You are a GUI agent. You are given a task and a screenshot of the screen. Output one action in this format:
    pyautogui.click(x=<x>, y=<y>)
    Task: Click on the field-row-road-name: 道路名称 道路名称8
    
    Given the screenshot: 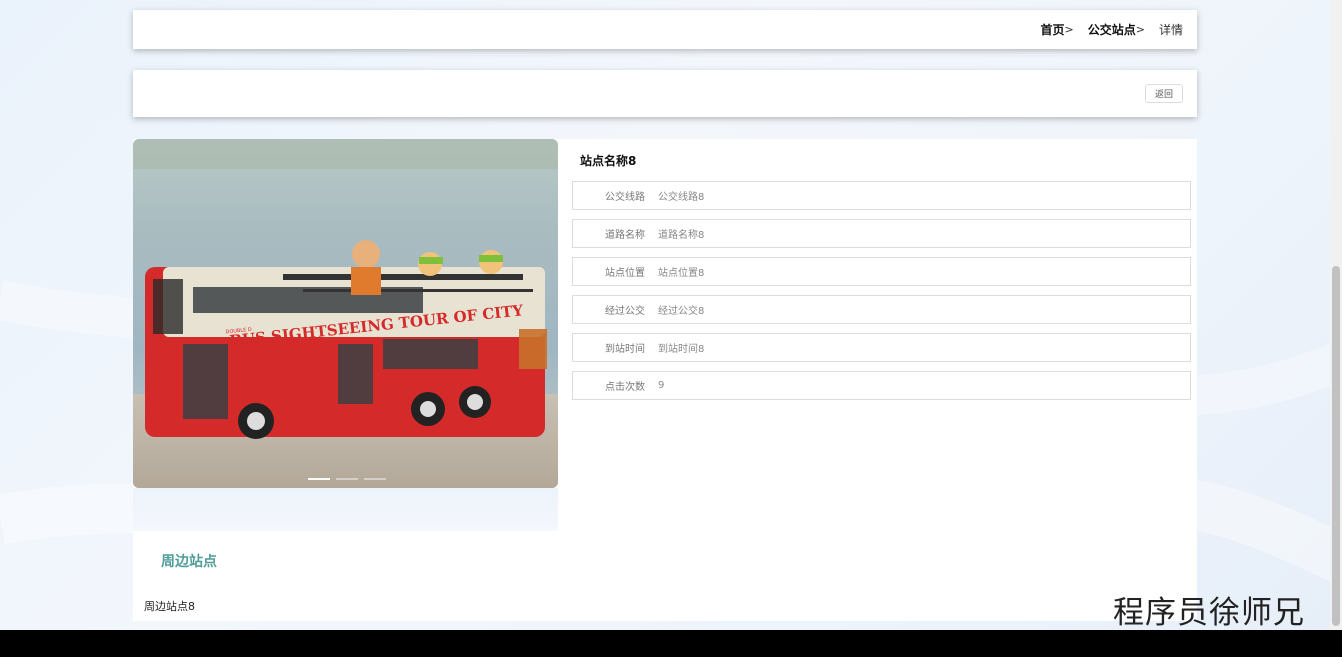 What is the action you would take?
    pyautogui.click(x=881, y=233)
    